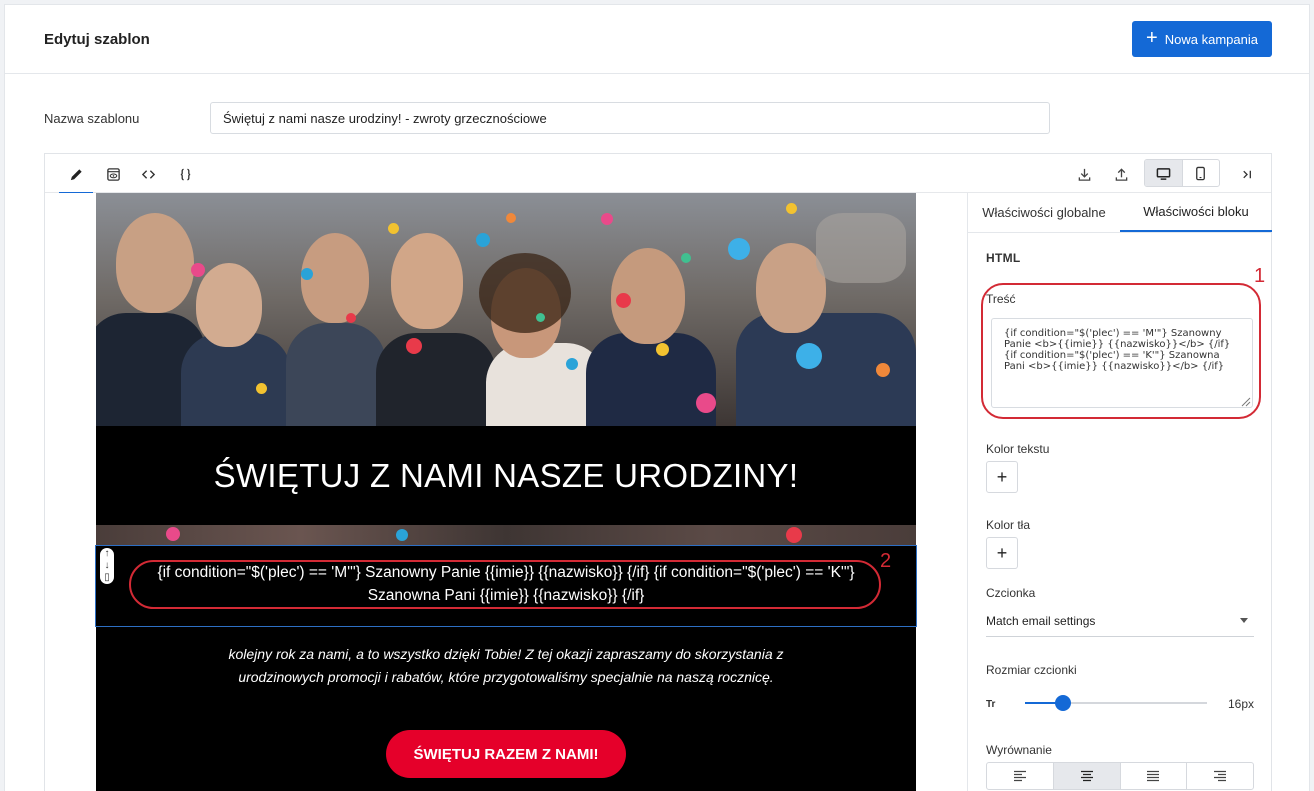 The width and height of the screenshot is (1314, 791). I want to click on edit-mode-button, so click(76, 177).